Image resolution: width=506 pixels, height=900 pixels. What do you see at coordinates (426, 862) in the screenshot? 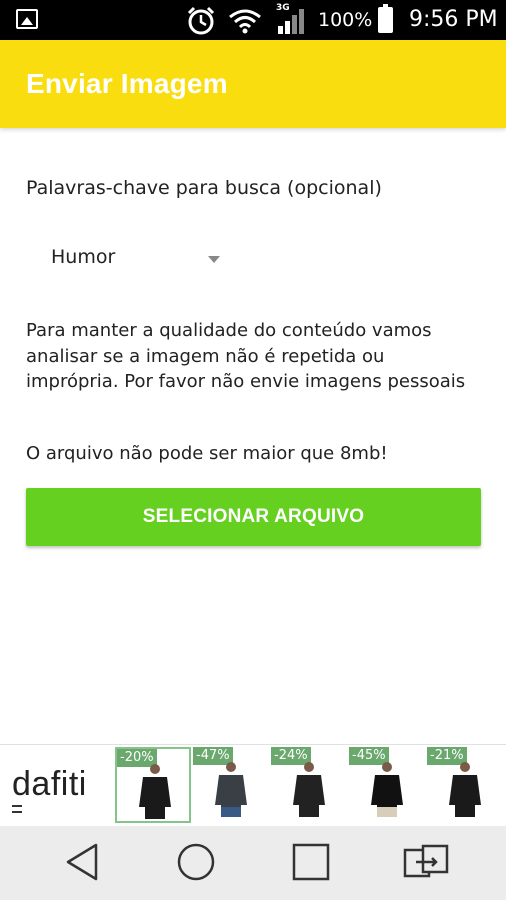
I see `switch-icon` at bounding box center [426, 862].